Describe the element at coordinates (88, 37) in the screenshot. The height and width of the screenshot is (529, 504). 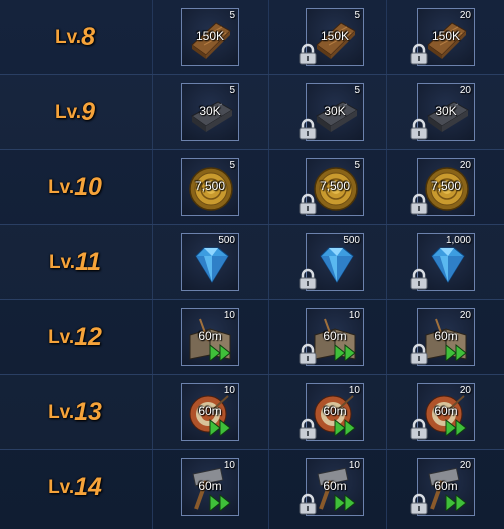
I see `level-number: 8` at that location.